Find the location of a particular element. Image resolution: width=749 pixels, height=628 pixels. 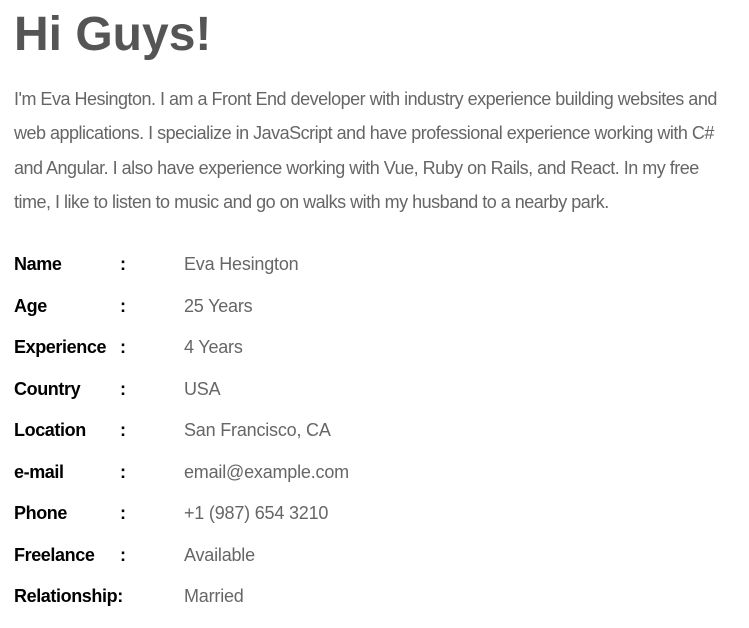

info-label: e-mail is located at coordinates (39, 471).